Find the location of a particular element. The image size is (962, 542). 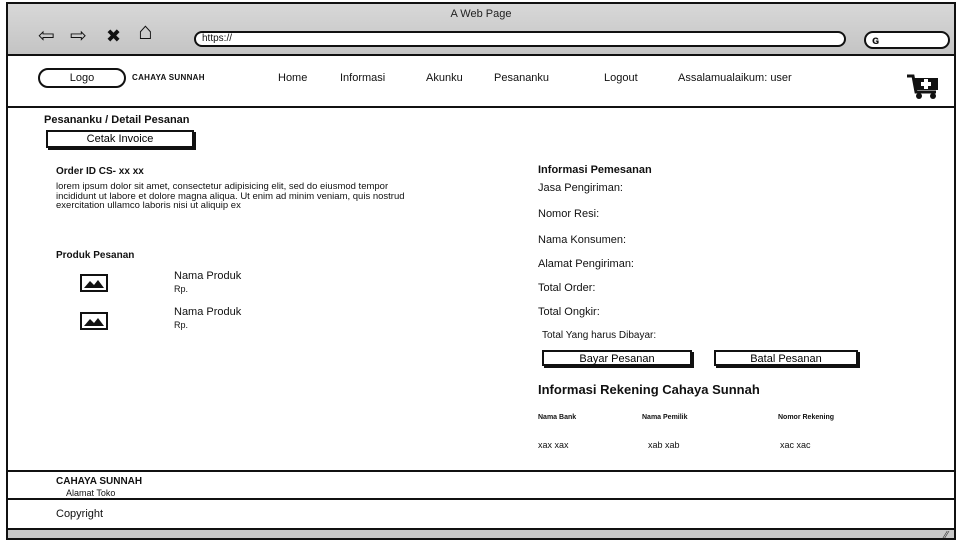

shipping-address-label: Alamat Pengiriman: is located at coordinates (586, 264).